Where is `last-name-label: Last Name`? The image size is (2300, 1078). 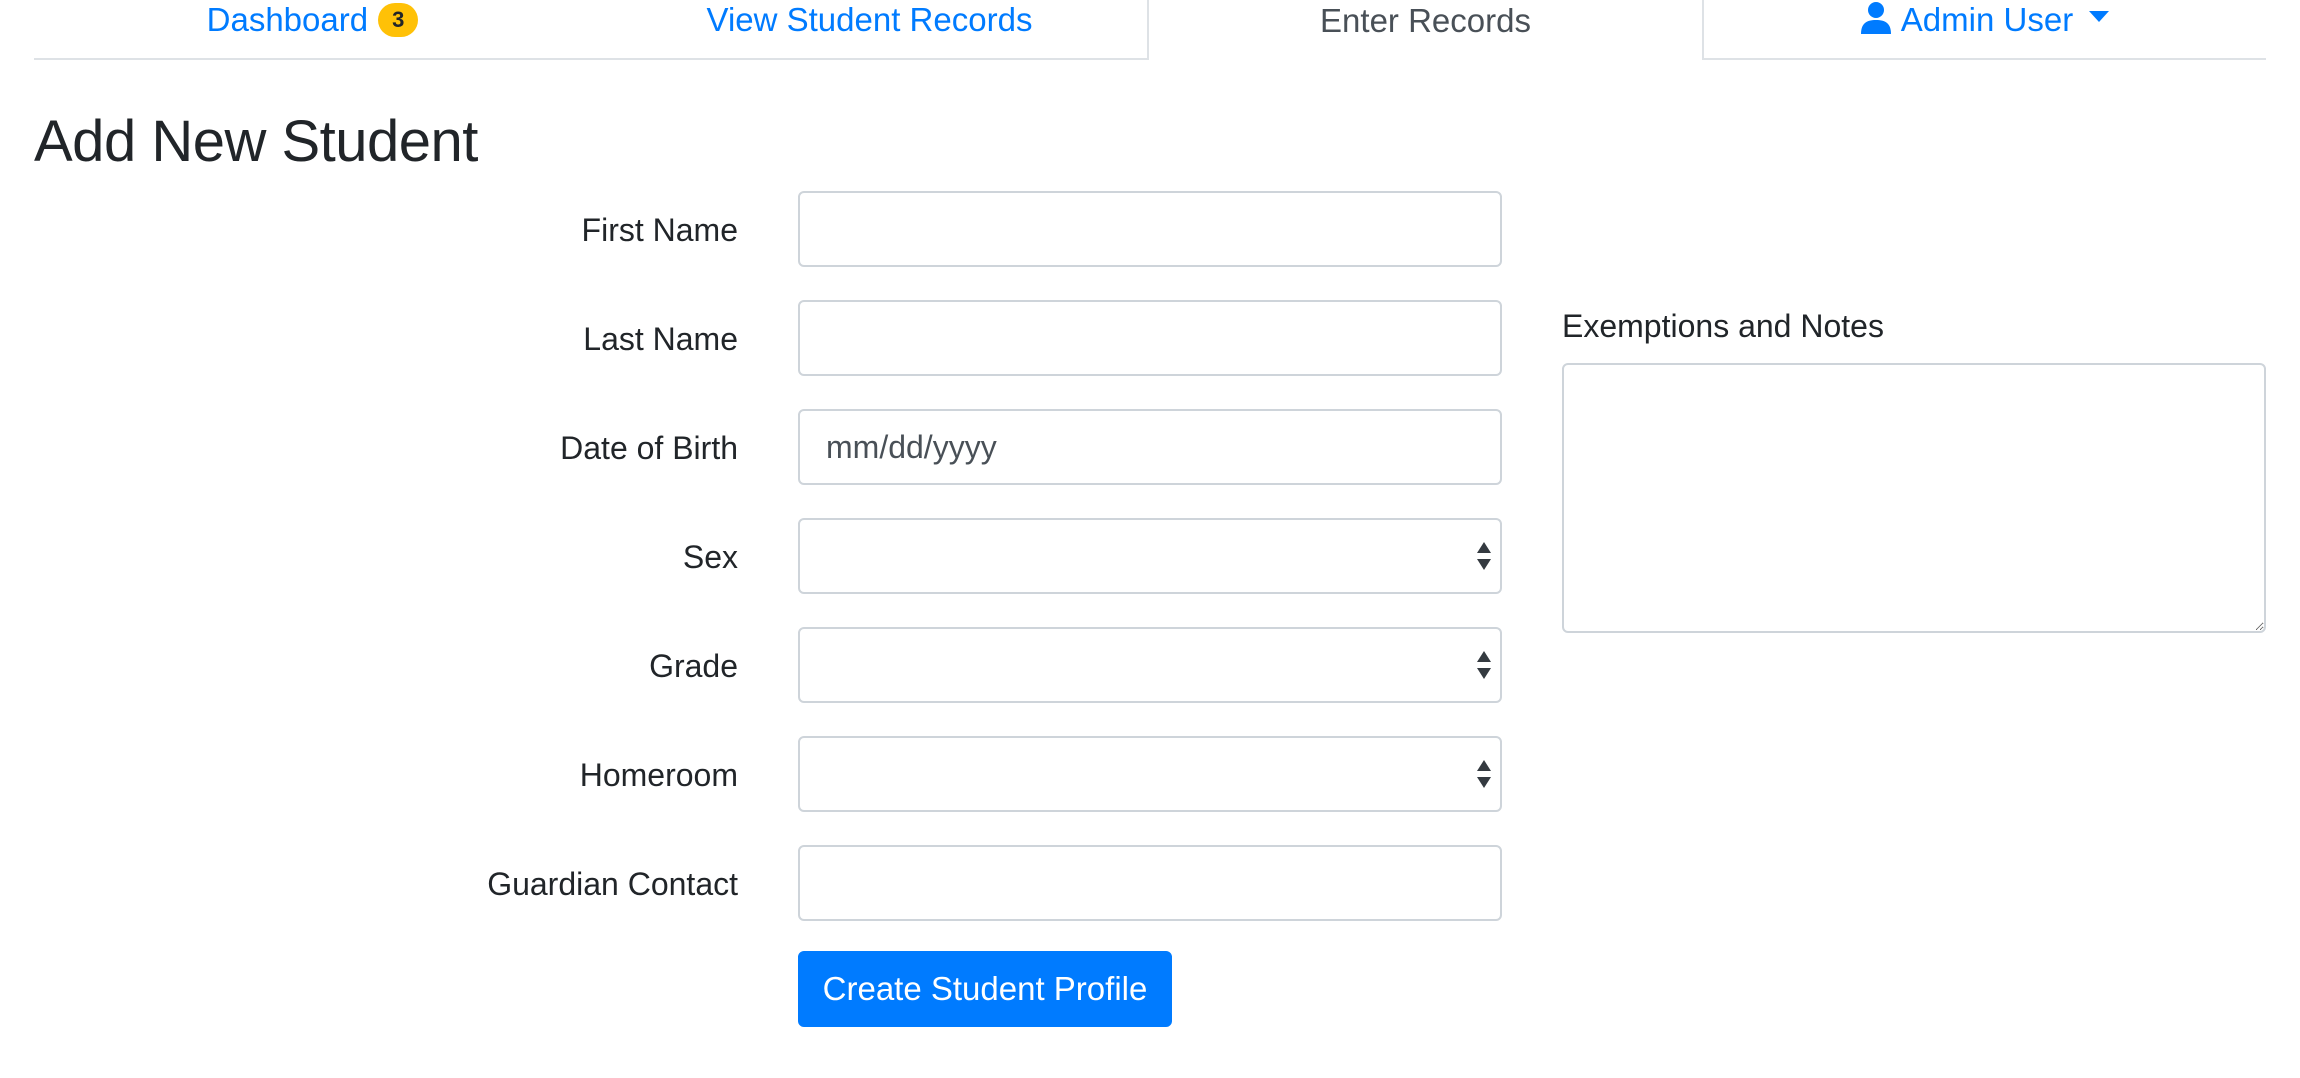
last-name-label: Last Name is located at coordinates (660, 339).